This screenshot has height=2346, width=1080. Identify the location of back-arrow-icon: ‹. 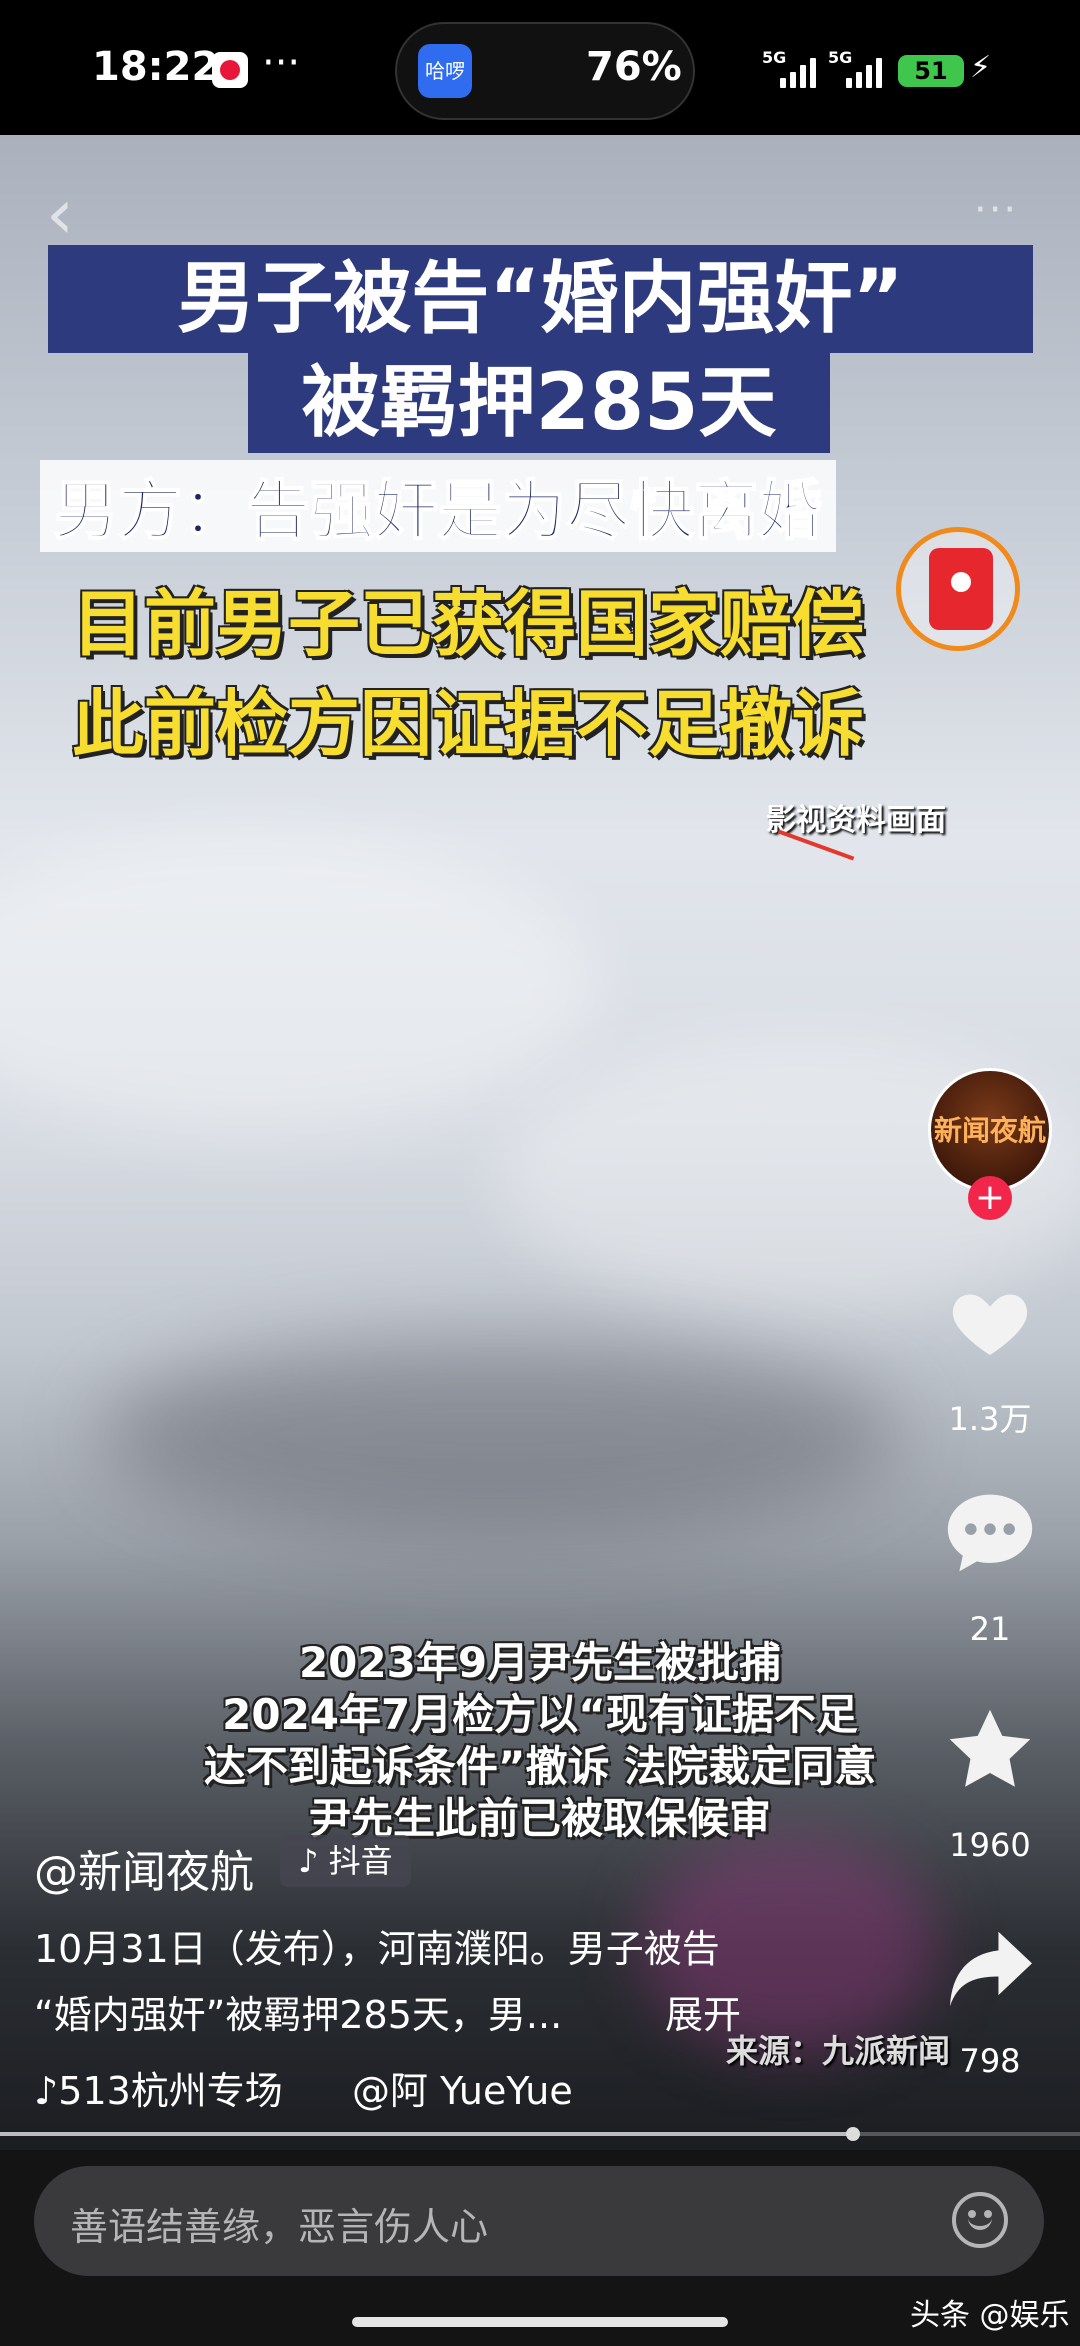
(60, 214).